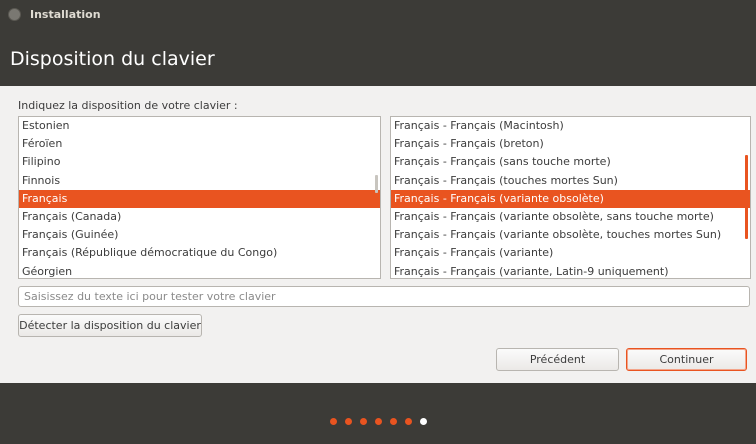 This screenshot has height=444, width=756. Describe the element at coordinates (110, 325) in the screenshot. I see `detect-layout-button: Détecter la disposition du clavier` at that location.